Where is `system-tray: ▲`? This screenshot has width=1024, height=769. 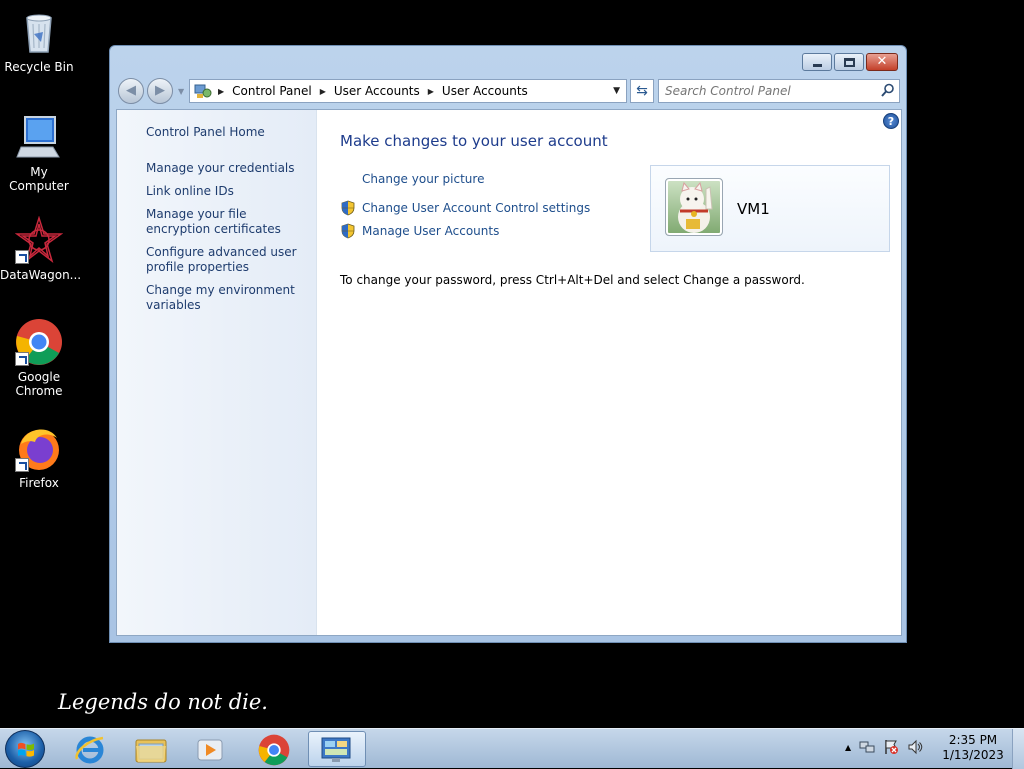
system-tray: ▲ is located at coordinates (884, 747).